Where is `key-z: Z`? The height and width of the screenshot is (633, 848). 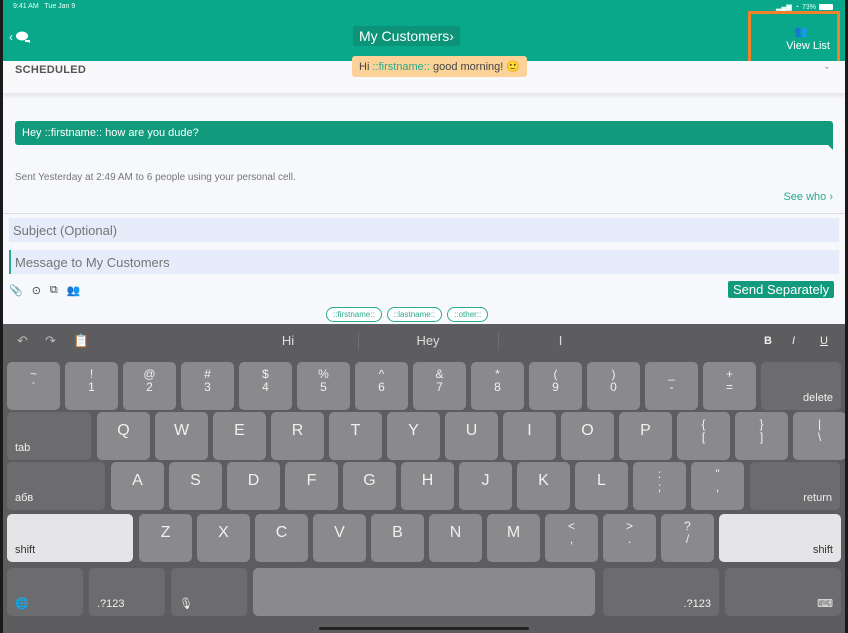
key-z: Z is located at coordinates (165, 538).